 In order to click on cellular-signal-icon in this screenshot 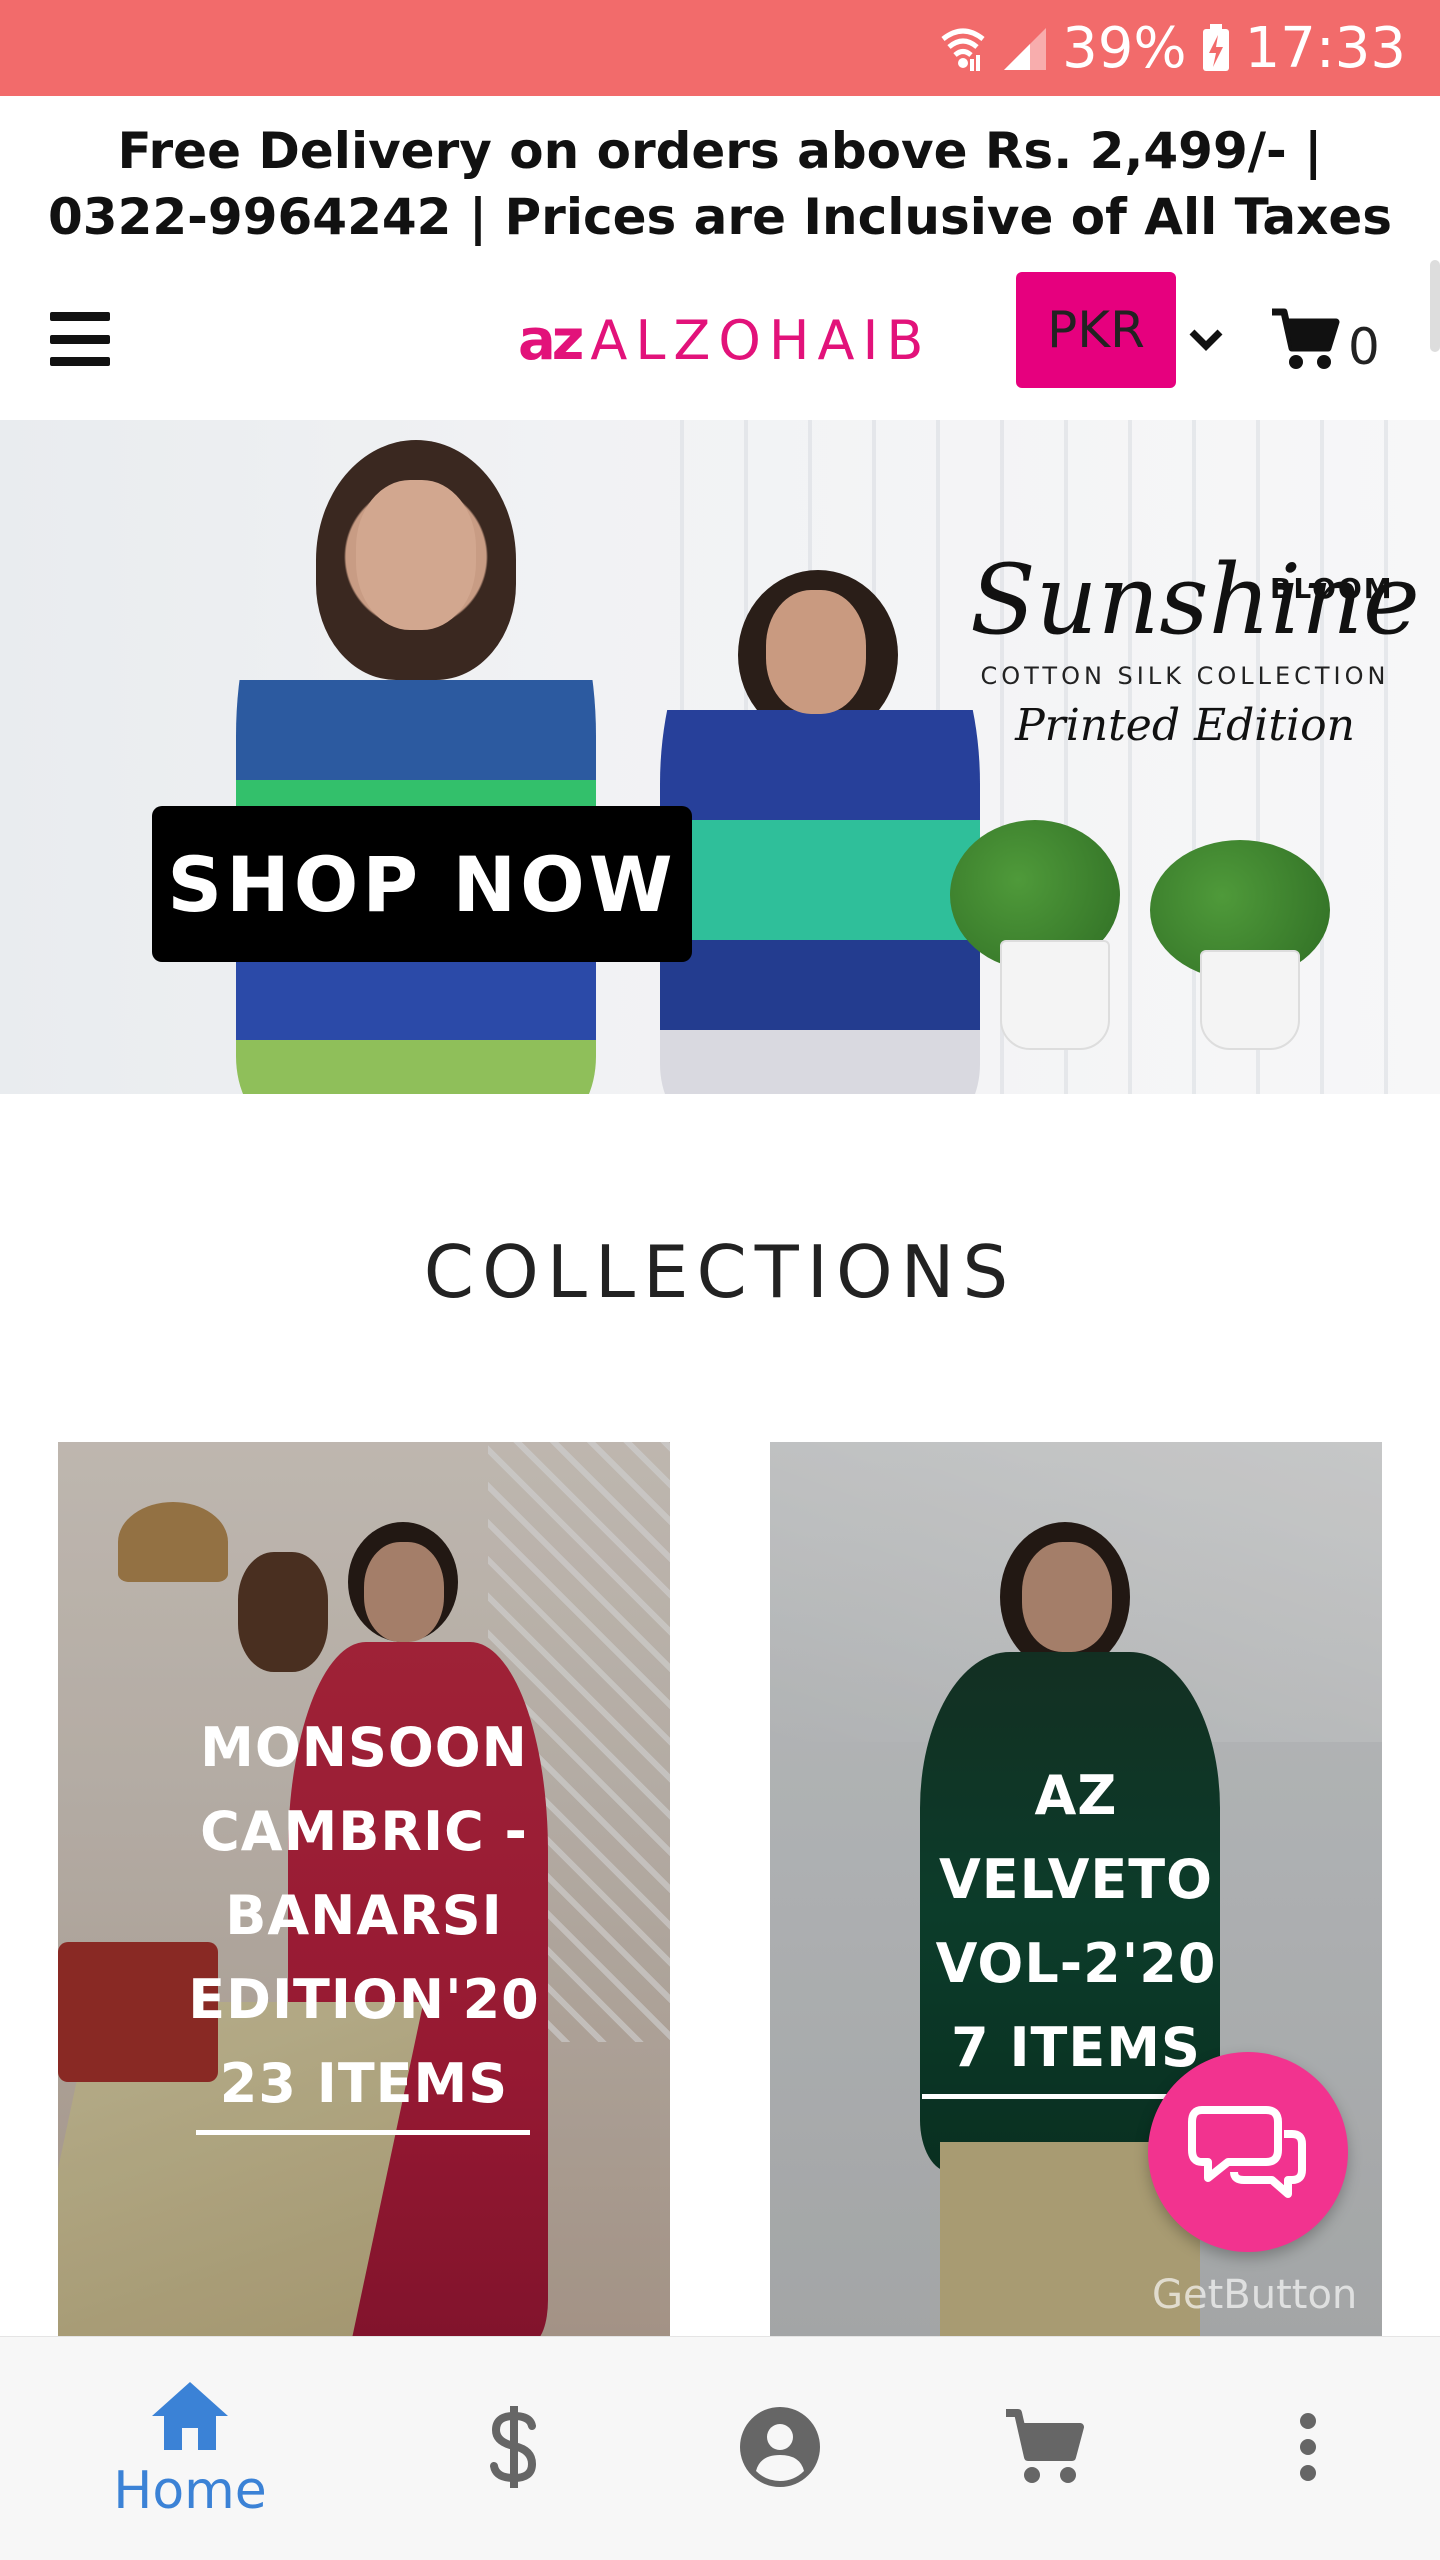, I will do `click(1024, 48)`.